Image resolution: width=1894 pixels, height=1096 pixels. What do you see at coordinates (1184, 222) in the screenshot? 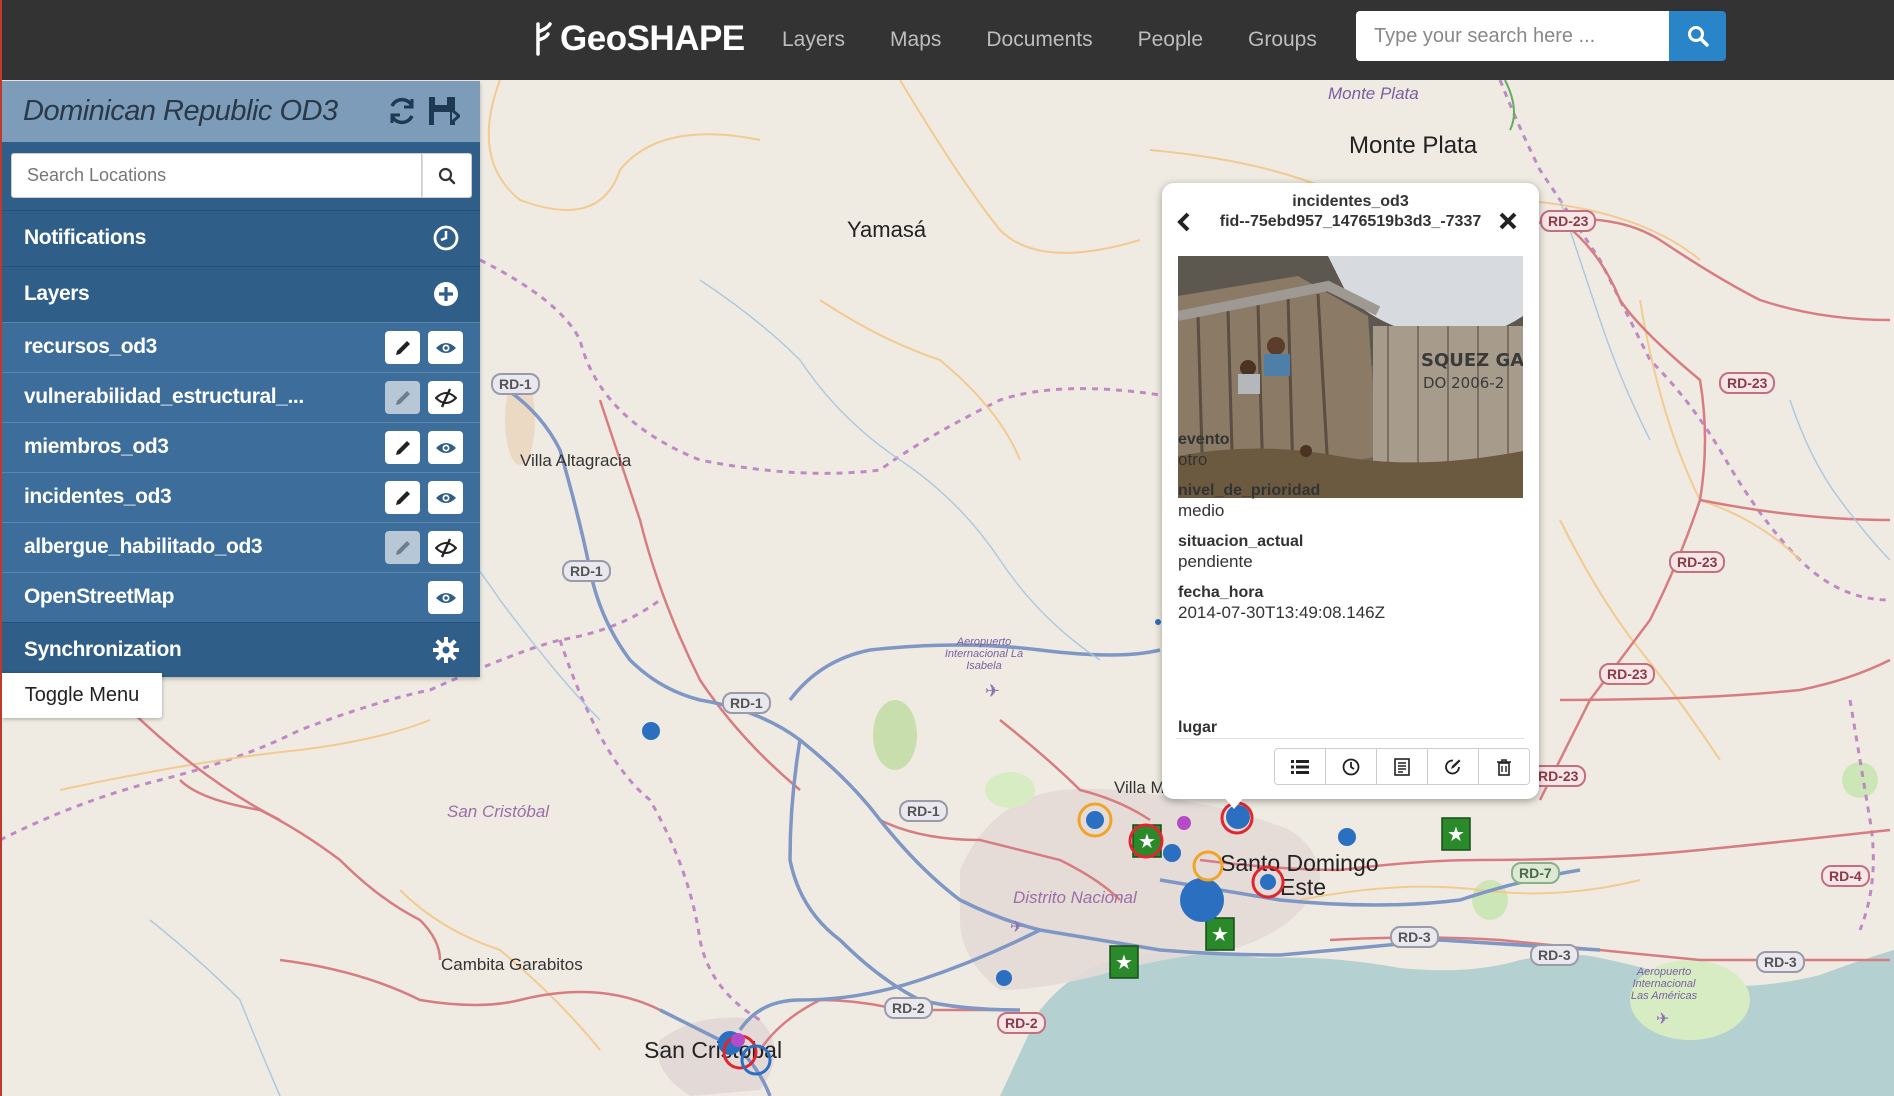
I see `chevron-left-icon` at bounding box center [1184, 222].